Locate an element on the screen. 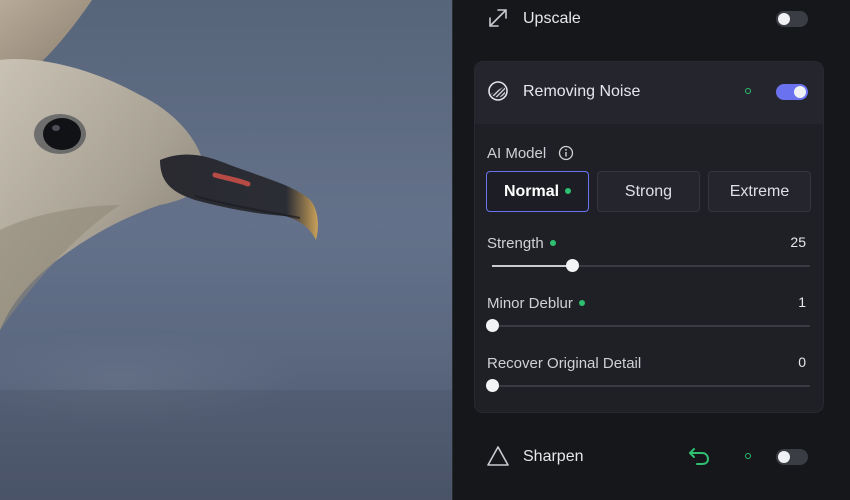  strength-slider-thumb is located at coordinates (572, 265).